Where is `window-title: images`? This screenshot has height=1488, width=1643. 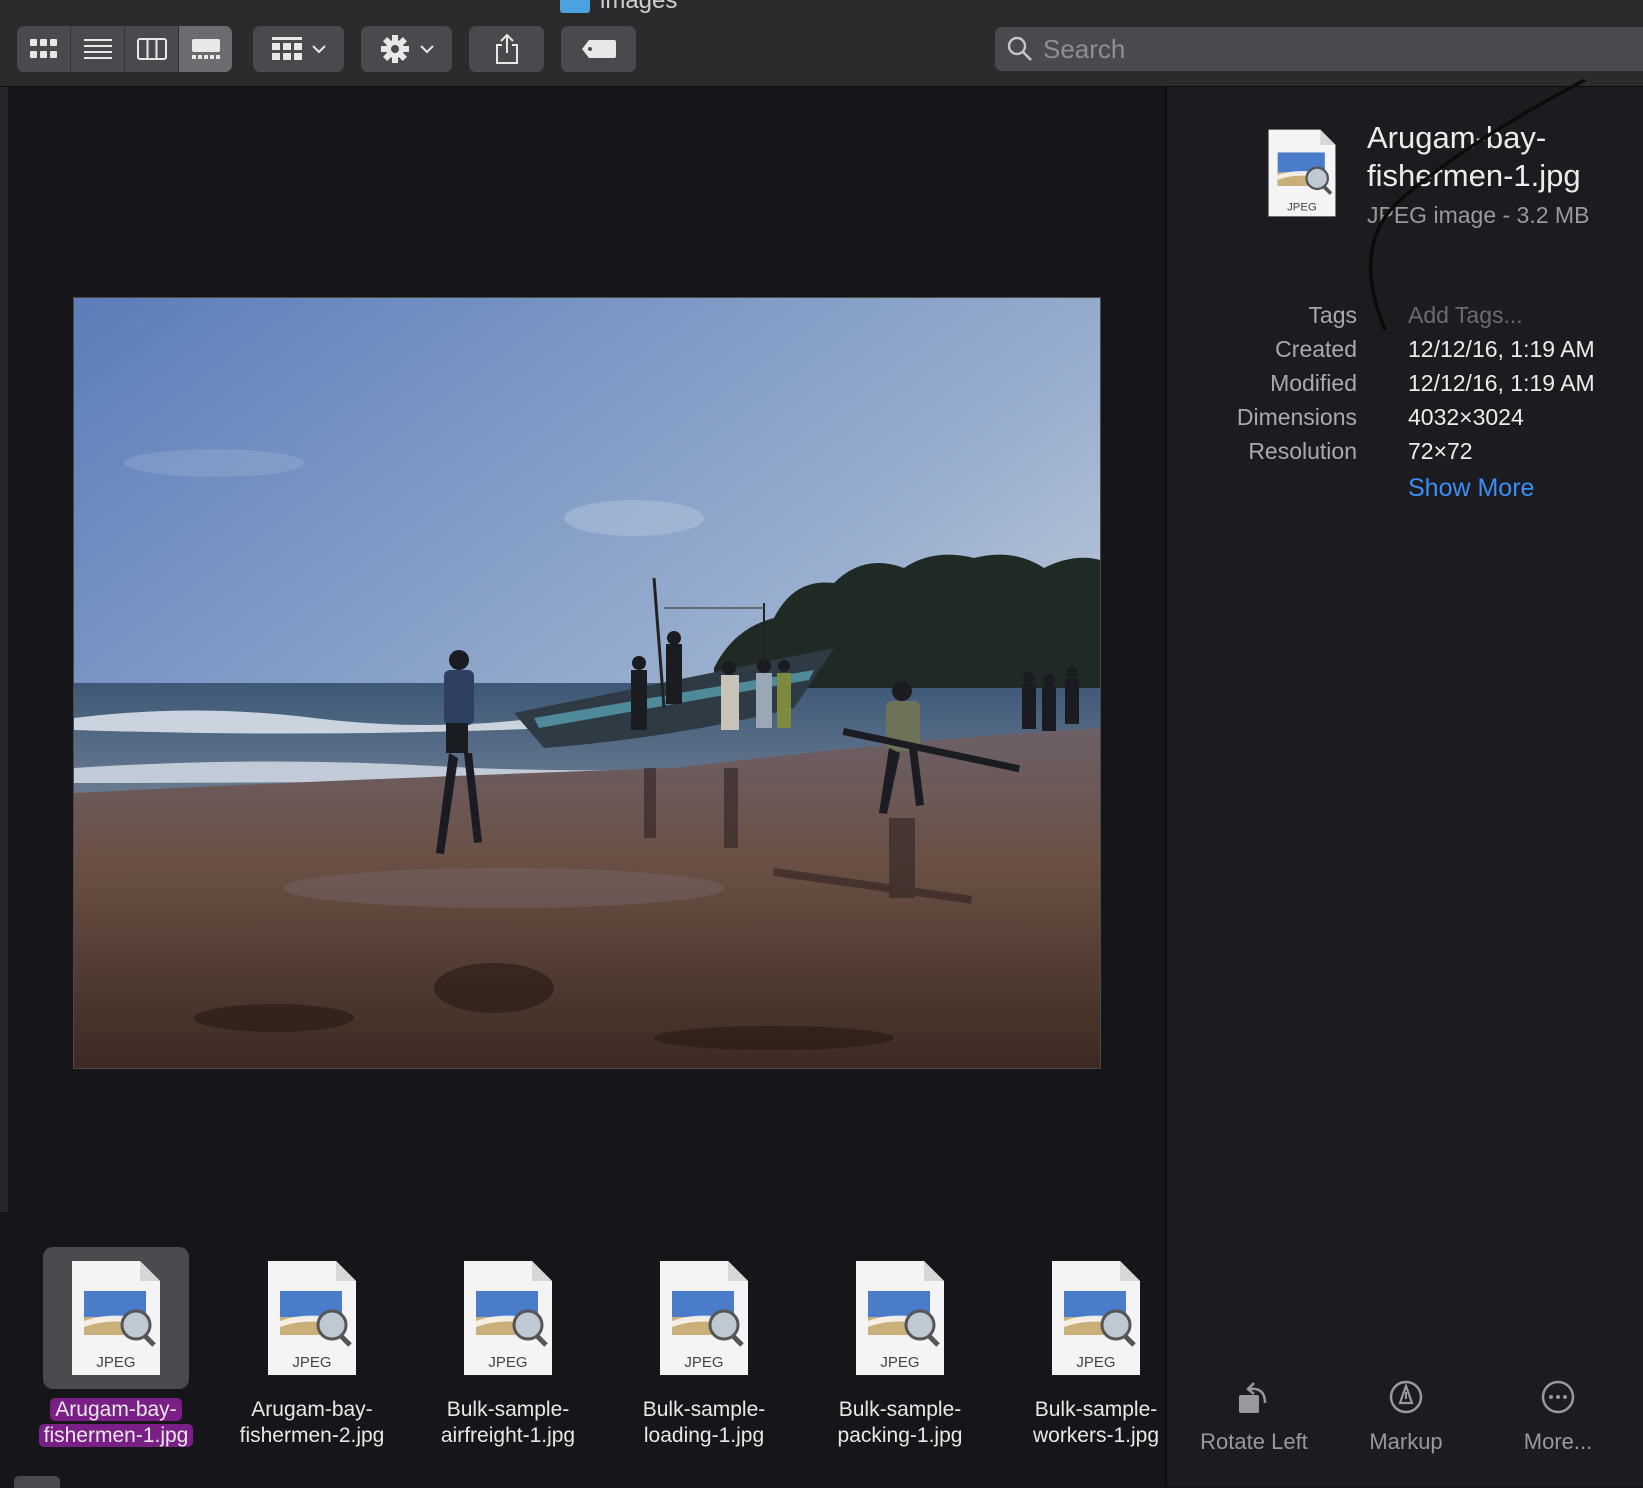
window-title: images is located at coordinates (618, 8).